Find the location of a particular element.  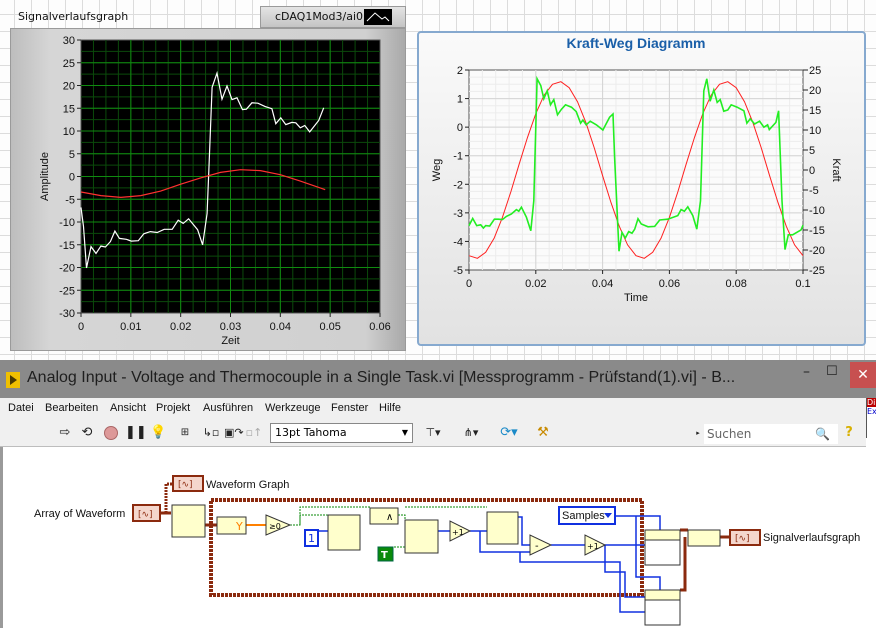

font-dropdown: 13pt Tahoma ▼ is located at coordinates (341, 433).